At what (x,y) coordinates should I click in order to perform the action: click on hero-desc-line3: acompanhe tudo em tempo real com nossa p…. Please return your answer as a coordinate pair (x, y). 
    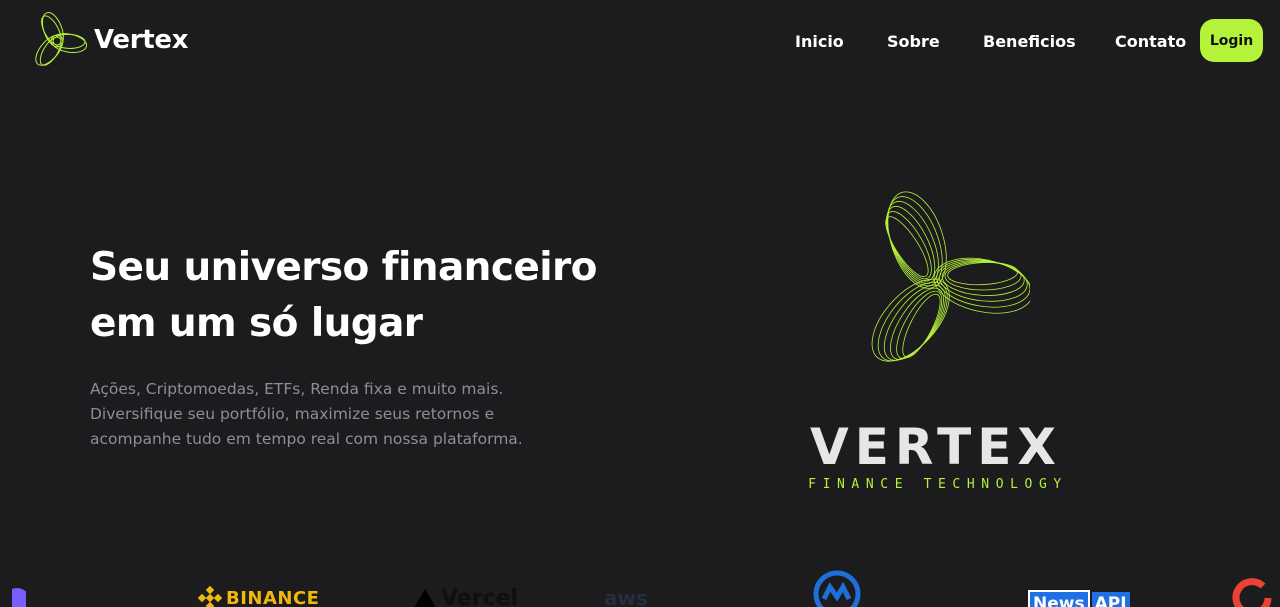
    Looking at the image, I should click on (306, 439).